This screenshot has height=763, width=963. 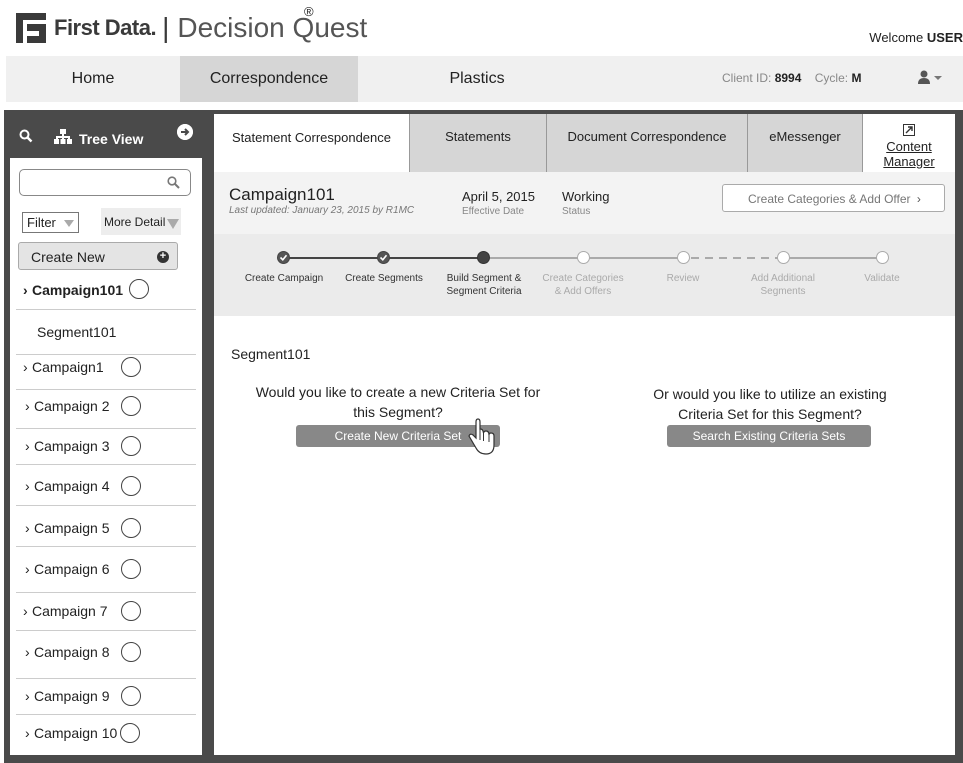 I want to click on tree-view-label: Tree View, so click(x=111, y=139).